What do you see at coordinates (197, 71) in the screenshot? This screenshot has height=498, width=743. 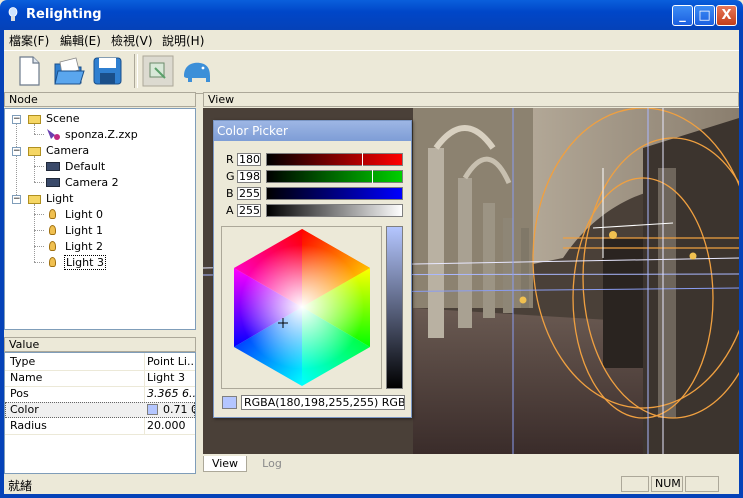 I see `elephant-icon` at bounding box center [197, 71].